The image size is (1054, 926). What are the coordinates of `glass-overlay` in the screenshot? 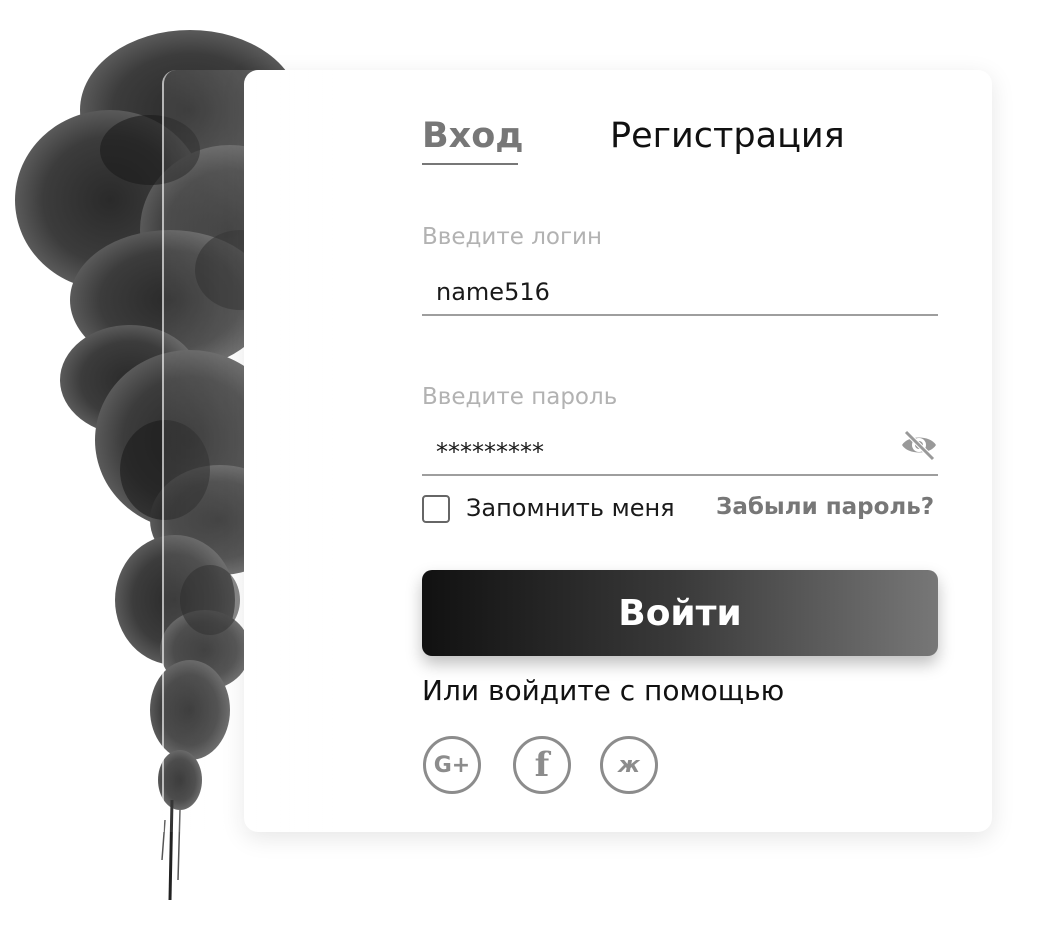 It's located at (248, 451).